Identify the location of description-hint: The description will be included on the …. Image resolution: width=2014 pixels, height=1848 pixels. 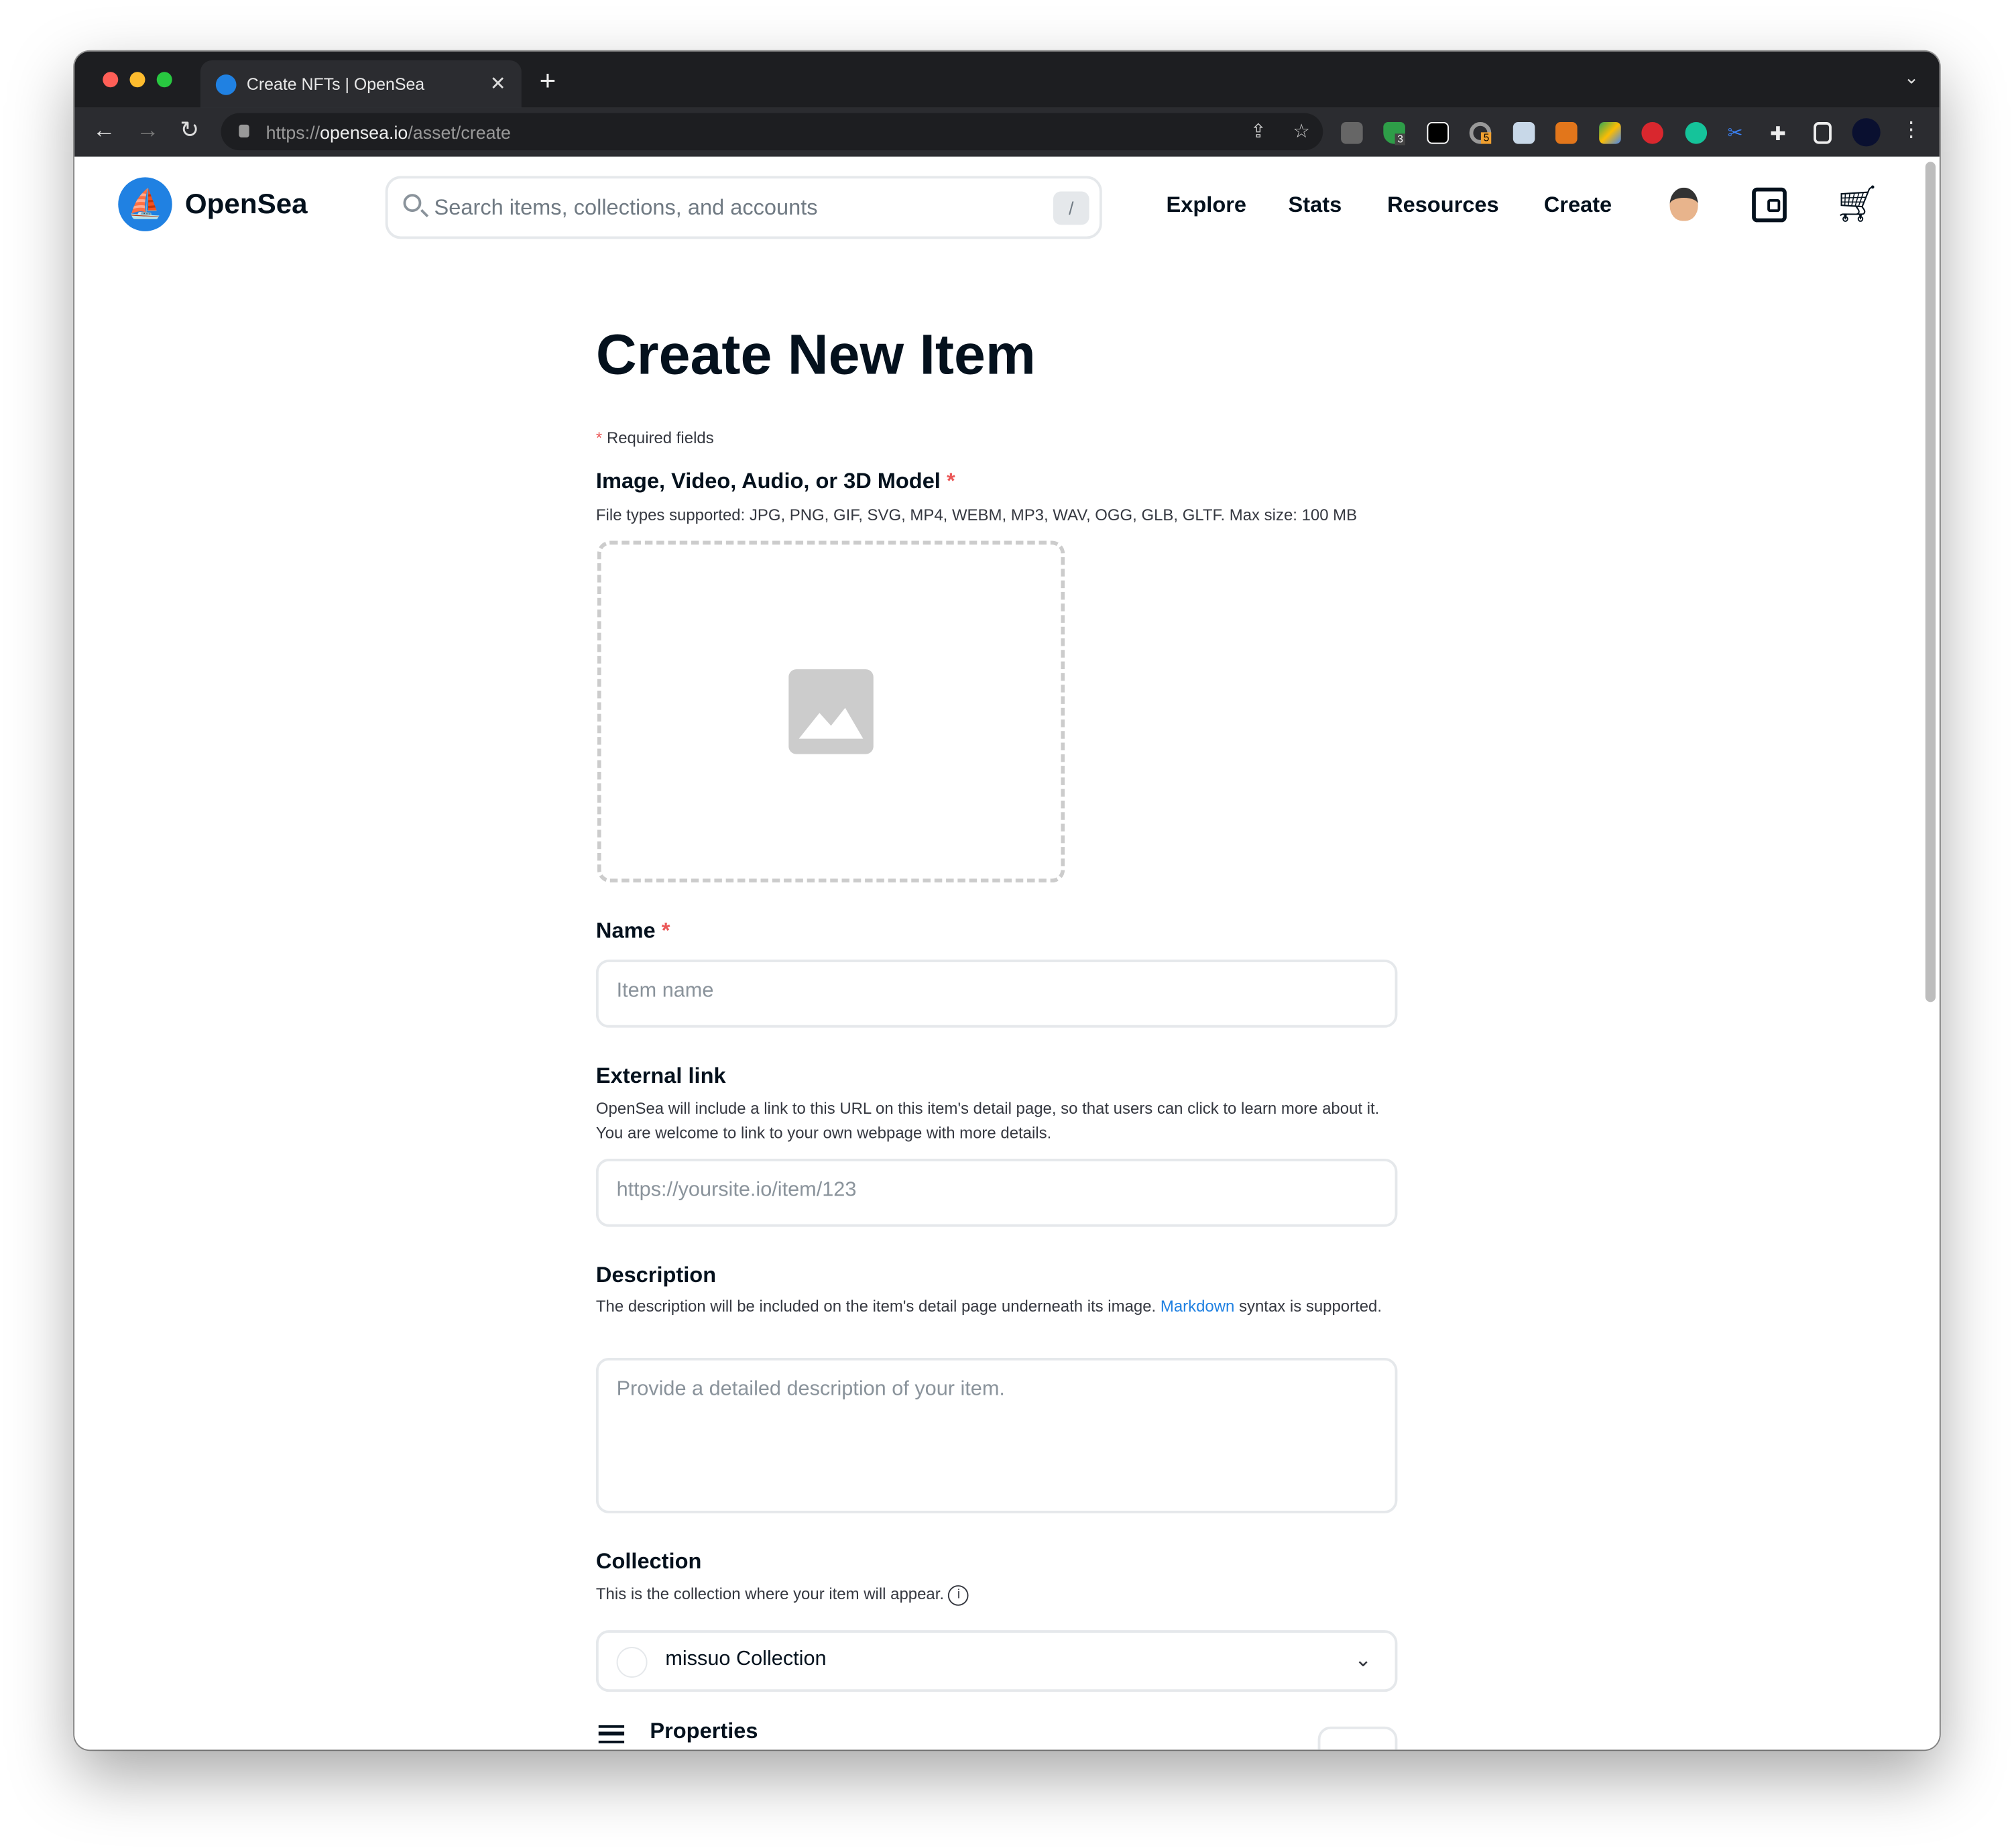
(988, 1306).